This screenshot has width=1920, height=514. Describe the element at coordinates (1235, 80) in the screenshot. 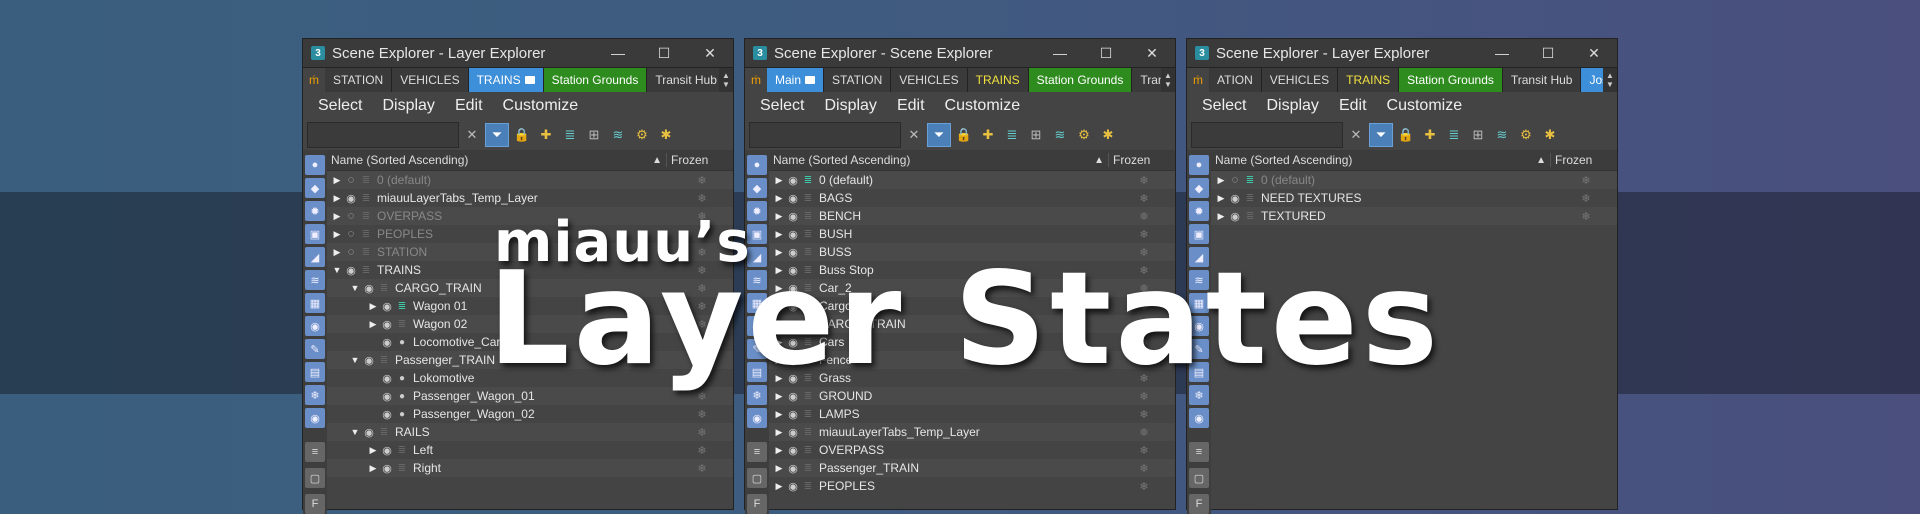

I see `tab-ation: ATION` at that location.